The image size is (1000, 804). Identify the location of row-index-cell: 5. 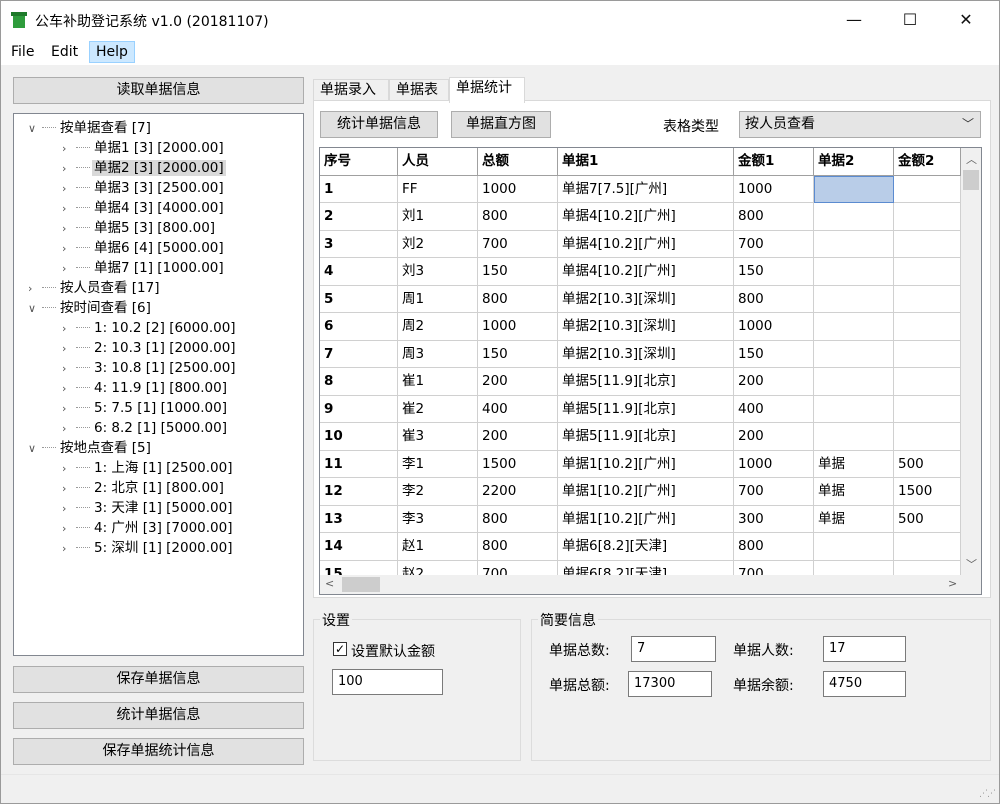
(359, 299).